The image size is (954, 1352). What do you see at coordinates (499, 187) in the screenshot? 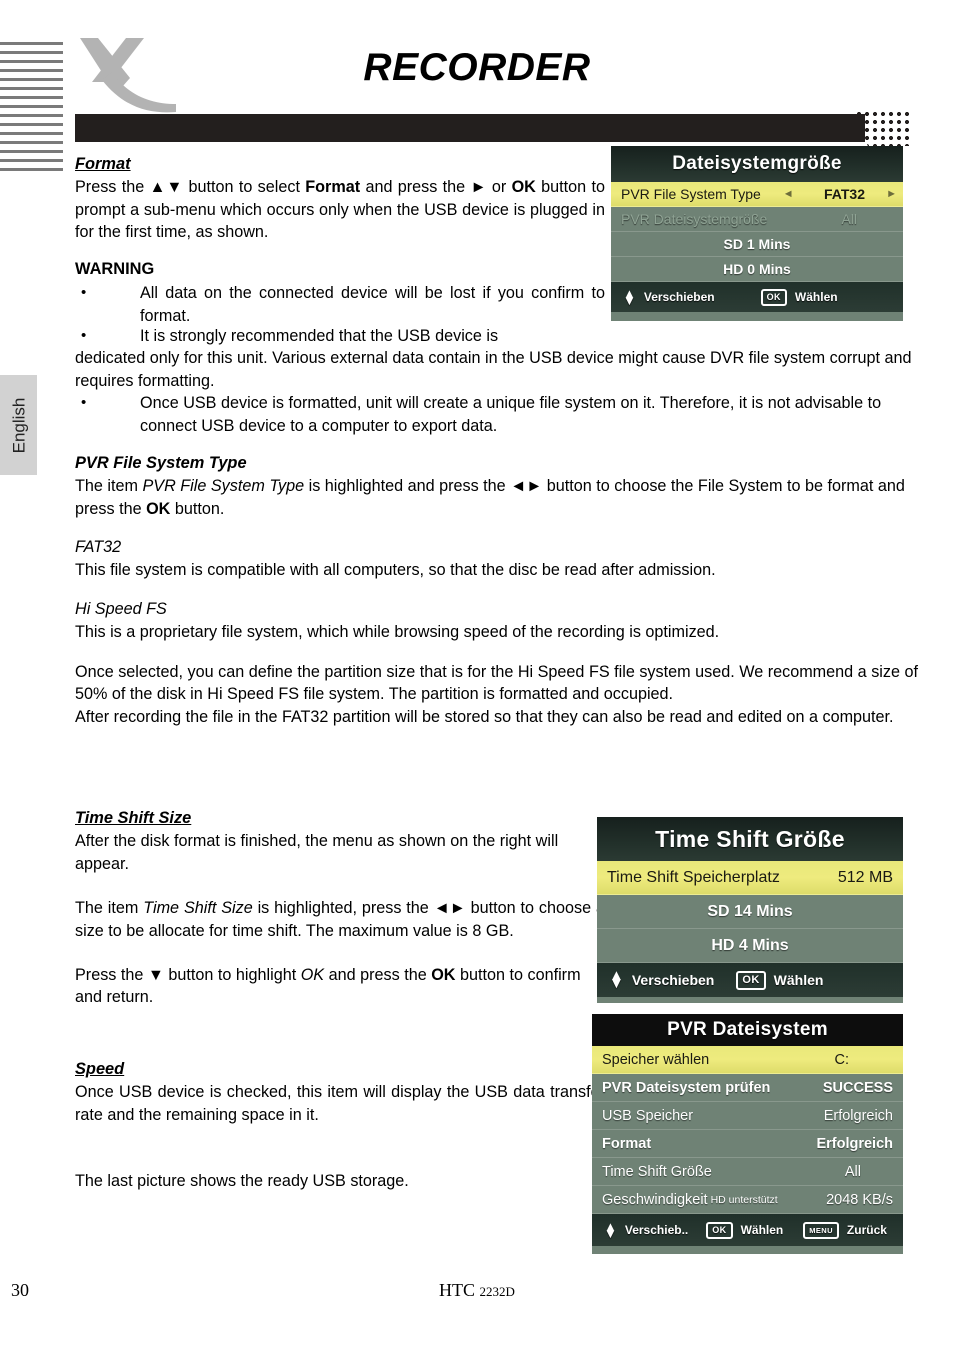
I see `format-body-part4: or` at bounding box center [499, 187].